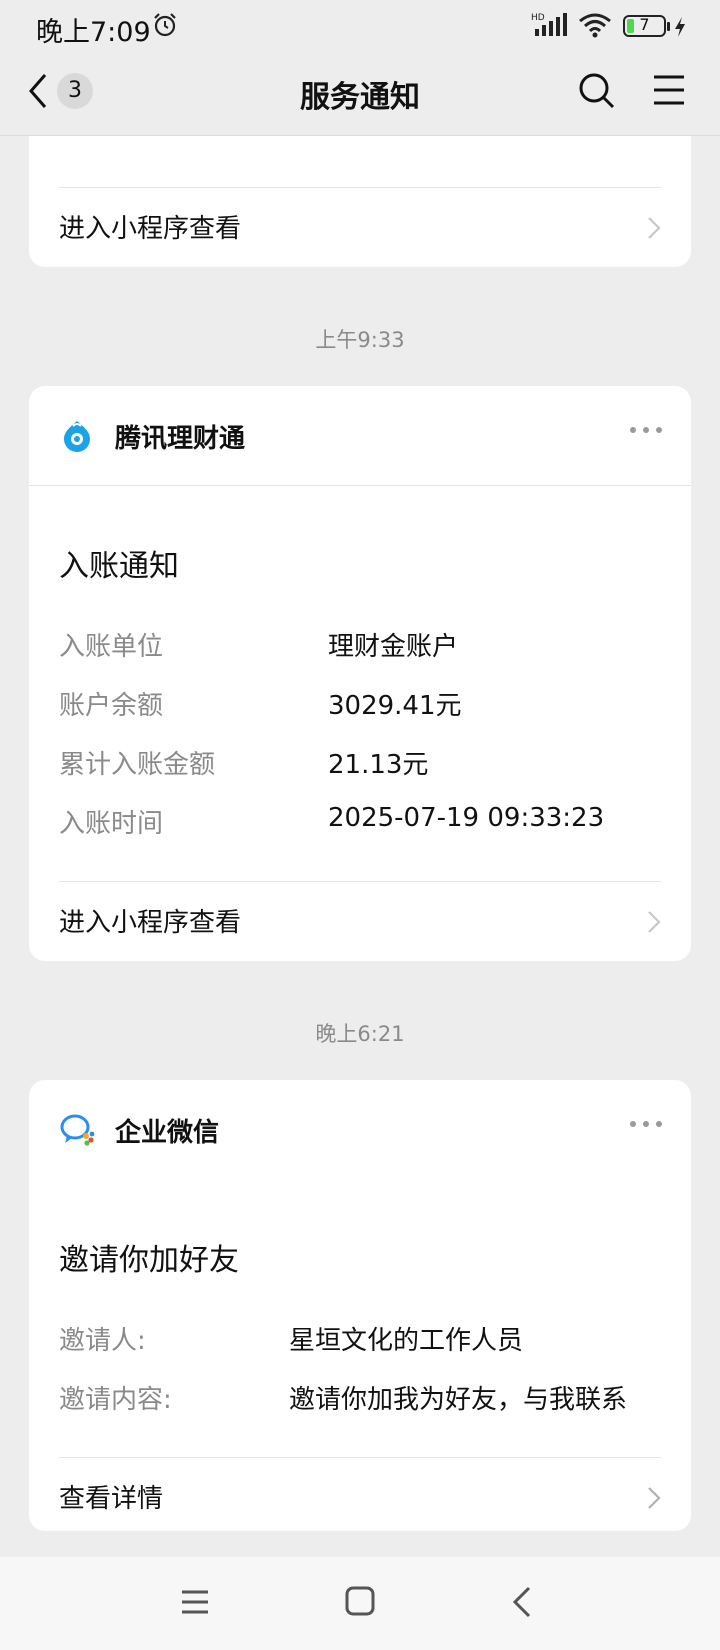  What do you see at coordinates (180, 439) in the screenshot?
I see `app-name: 腾讯理财通` at bounding box center [180, 439].